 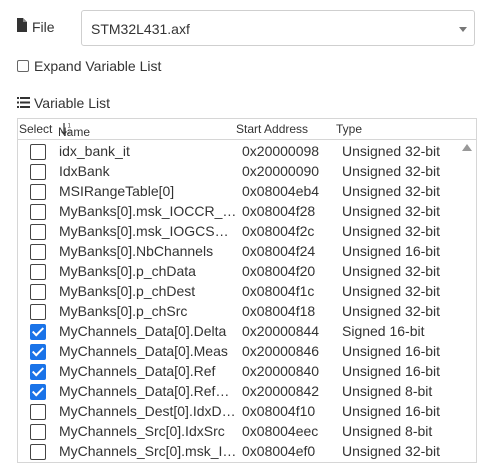 What do you see at coordinates (94, 151) in the screenshot?
I see `variable-name: idx_bank_it` at bounding box center [94, 151].